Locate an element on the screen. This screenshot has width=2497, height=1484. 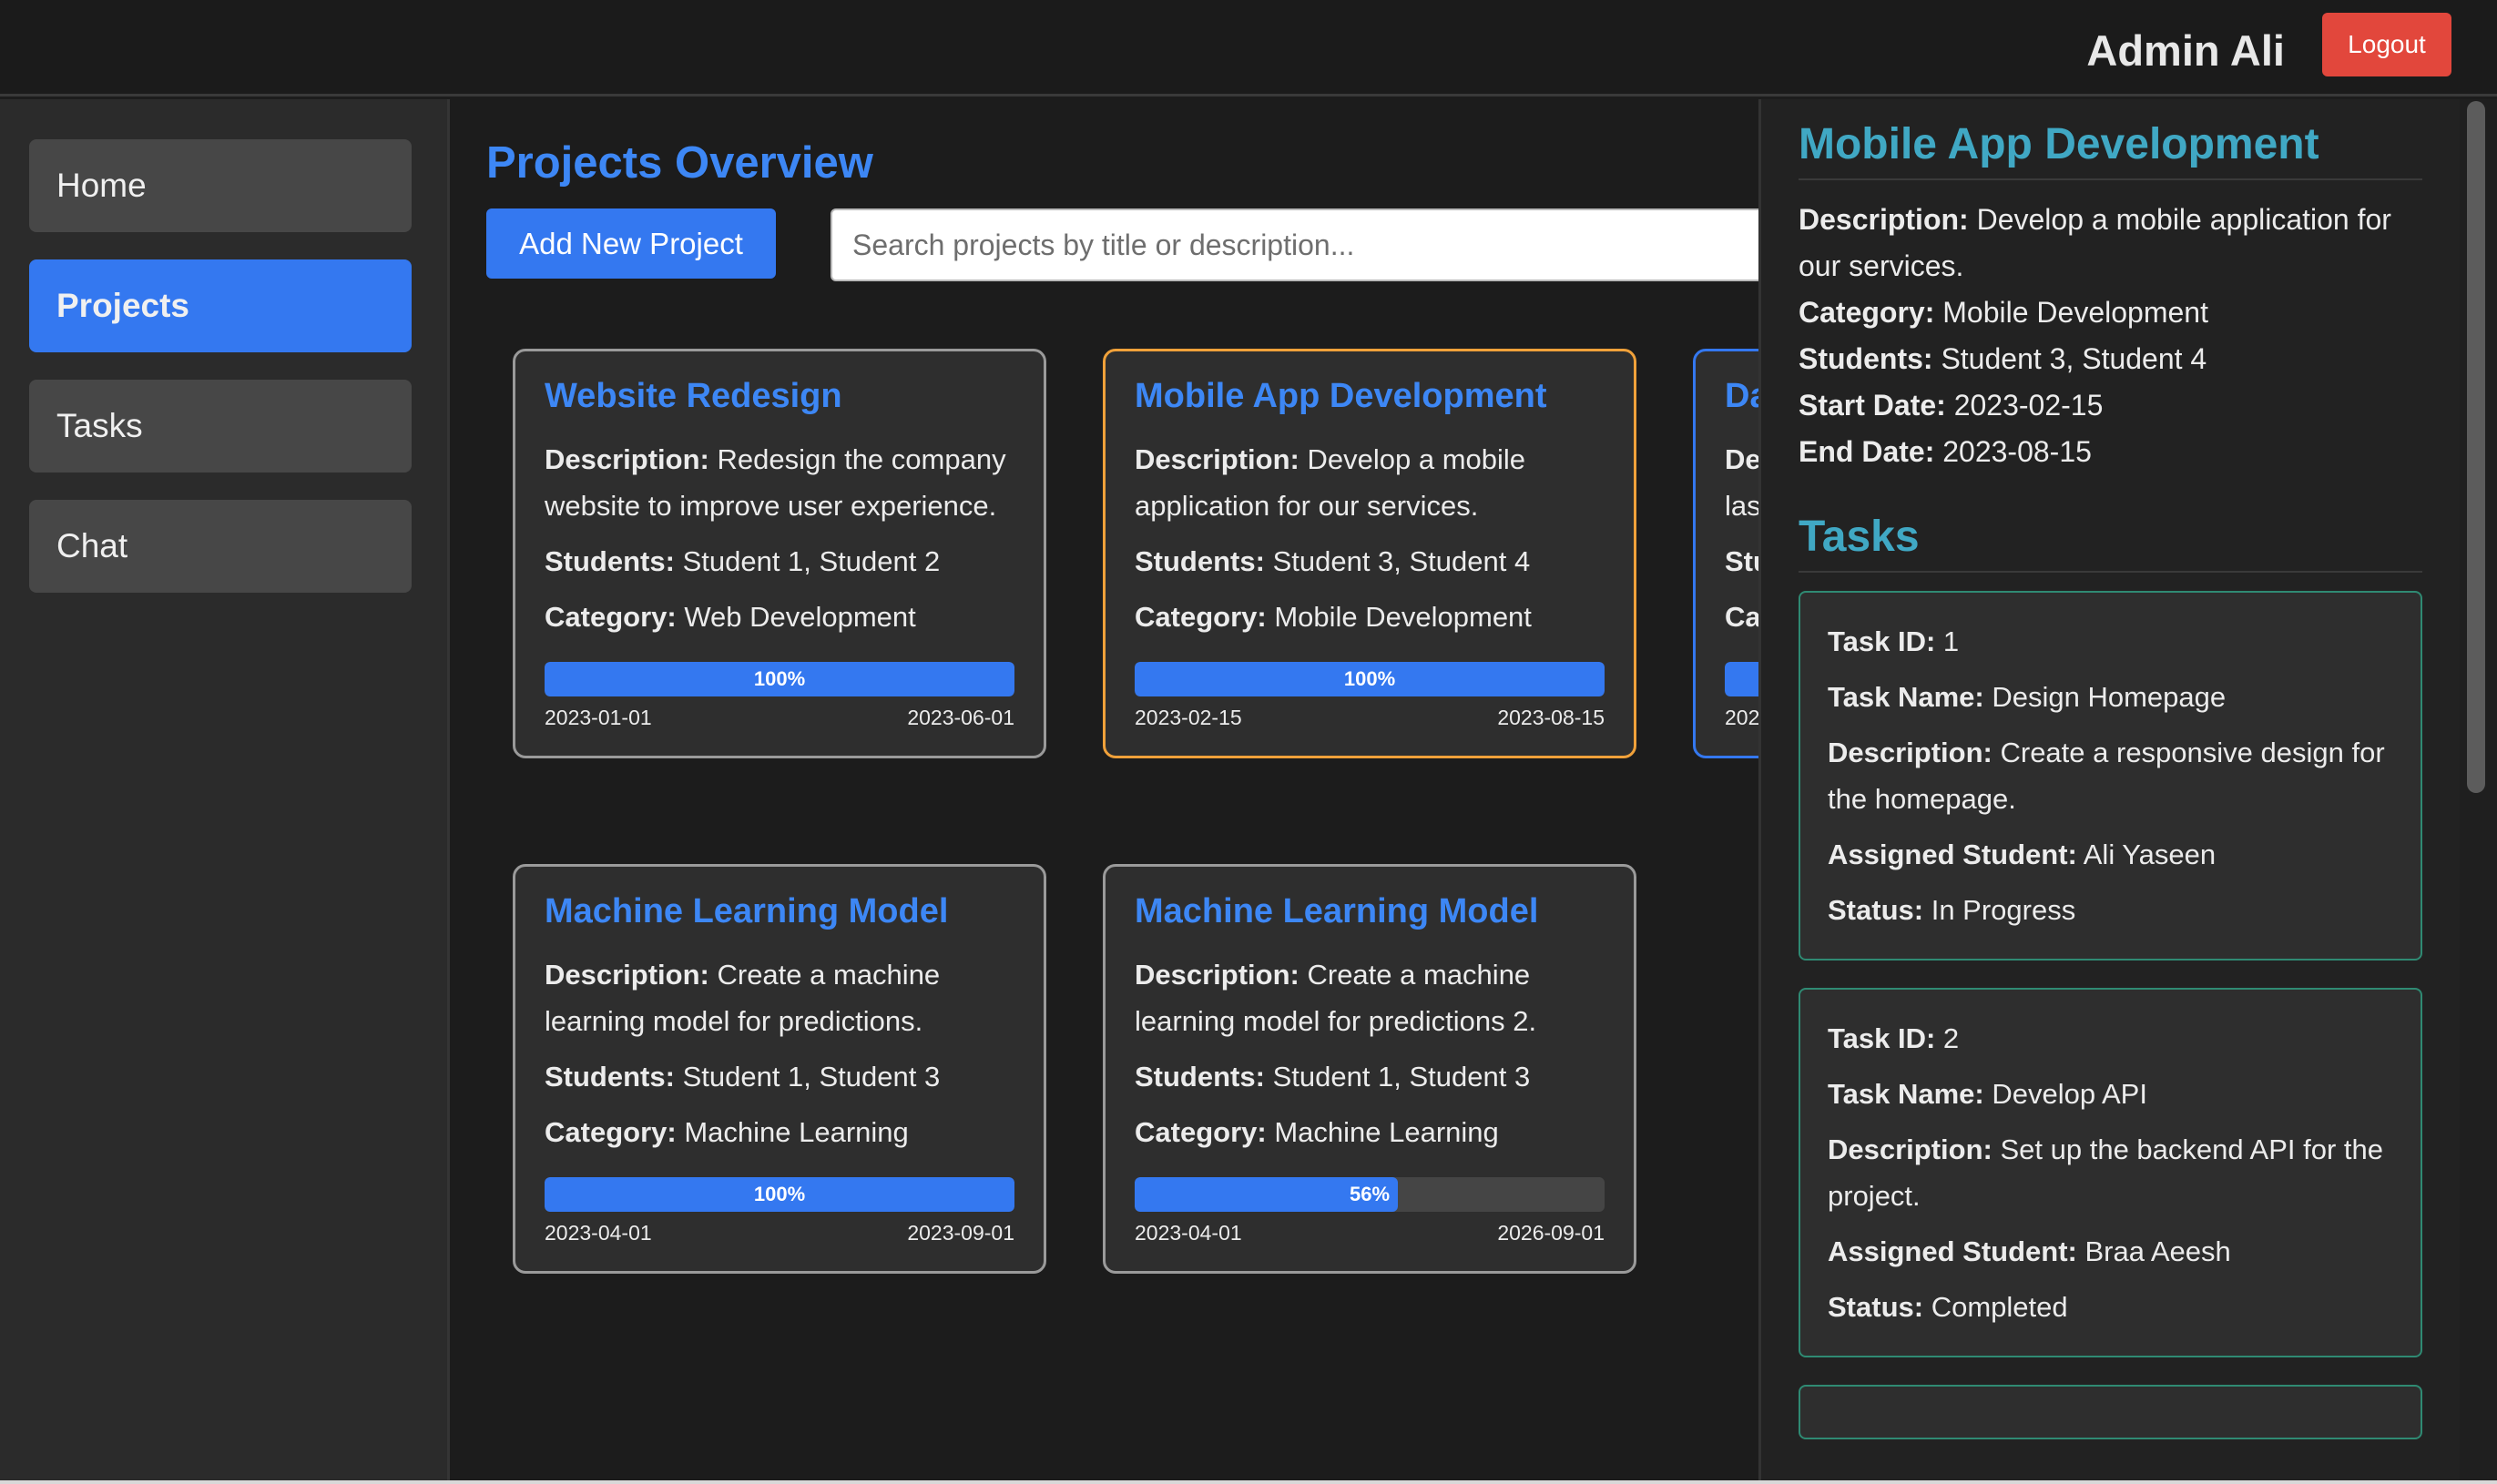
task-id: Task ID: 2 is located at coordinates (1894, 1038).